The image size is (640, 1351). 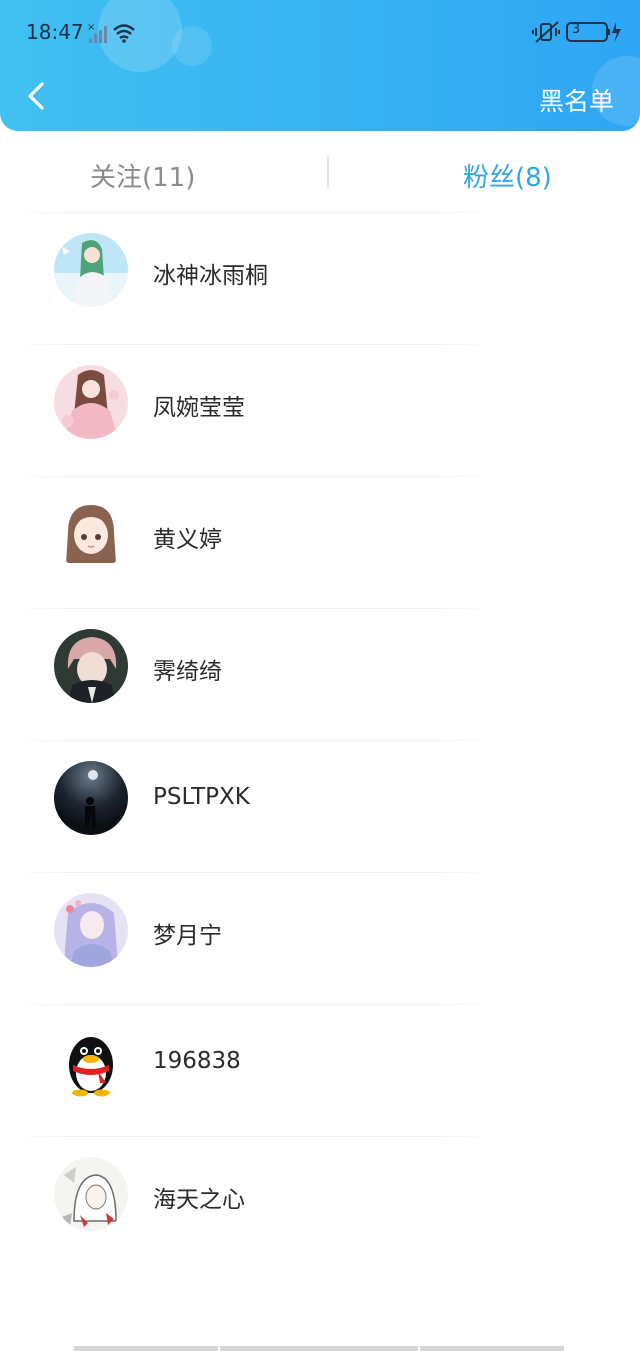 What do you see at coordinates (320, 542) in the screenshot?
I see `list-item: 黄义婷` at bounding box center [320, 542].